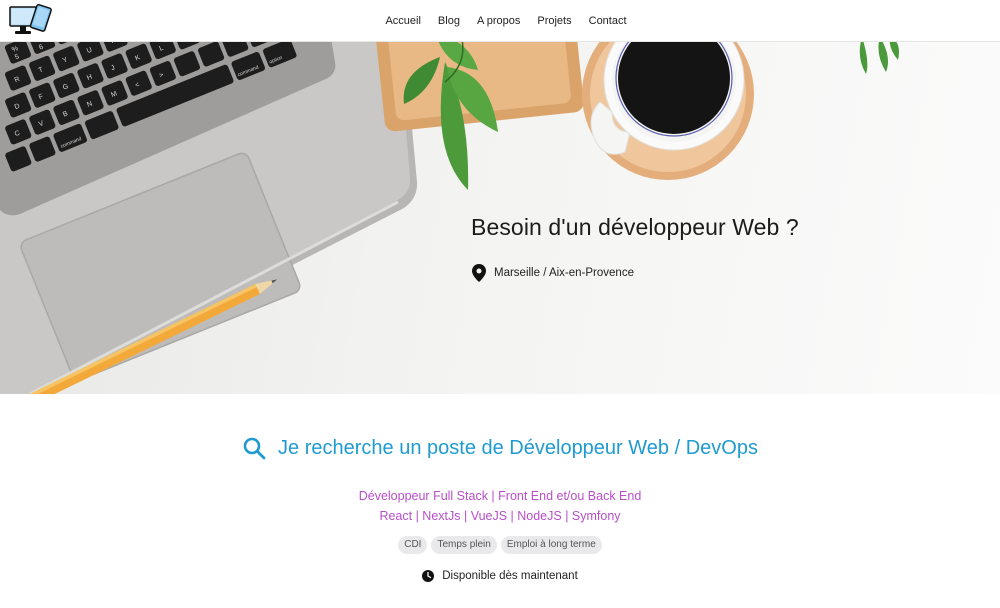 Image resolution: width=1000 pixels, height=608 pixels. I want to click on hero-title: Besoin d'un développeur Web ?, so click(635, 227).